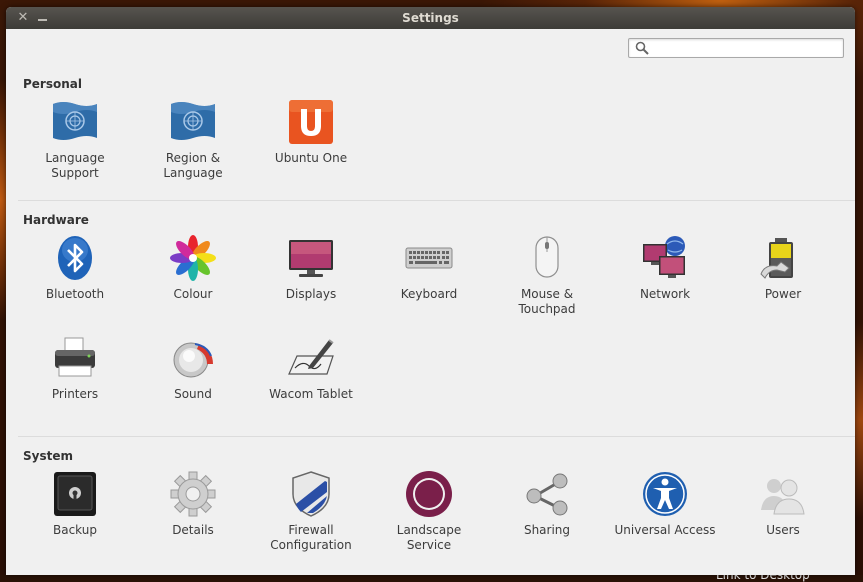  What do you see at coordinates (193, 165) in the screenshot?
I see `region-language-label: Region & Language` at bounding box center [193, 165].